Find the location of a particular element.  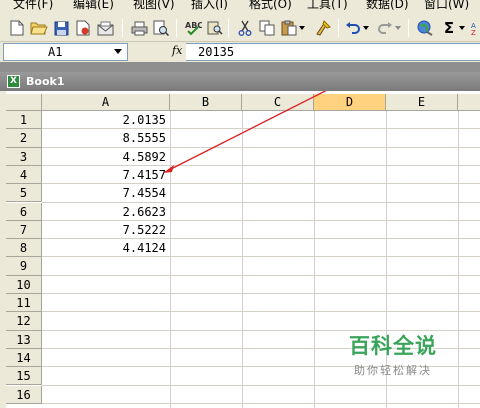

undo-icon is located at coordinates (353, 28).